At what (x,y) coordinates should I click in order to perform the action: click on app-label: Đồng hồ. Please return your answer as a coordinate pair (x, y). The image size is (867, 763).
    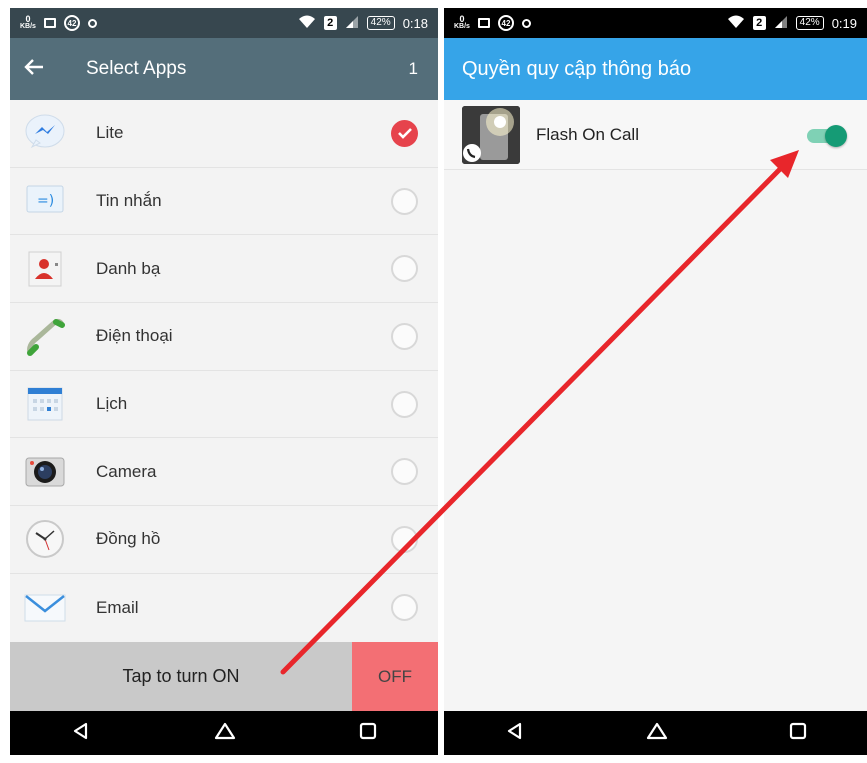
    Looking at the image, I should click on (128, 539).